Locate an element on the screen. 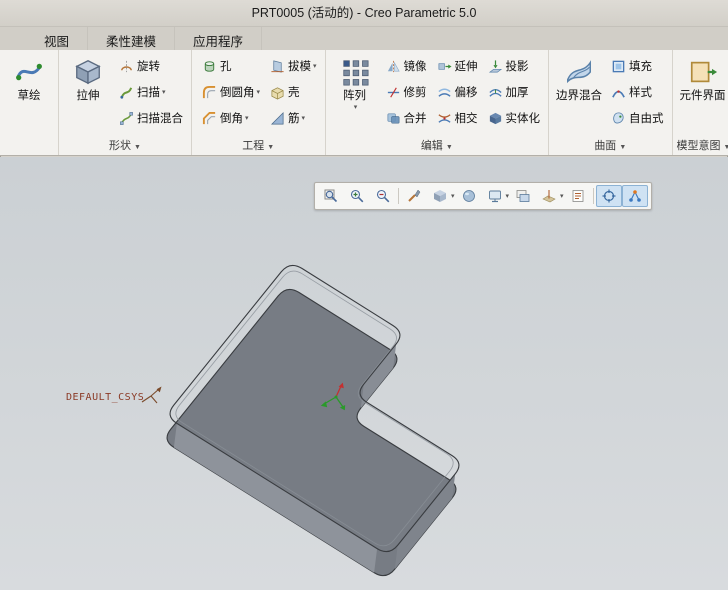  spin-center-icon is located at coordinates (609, 196).